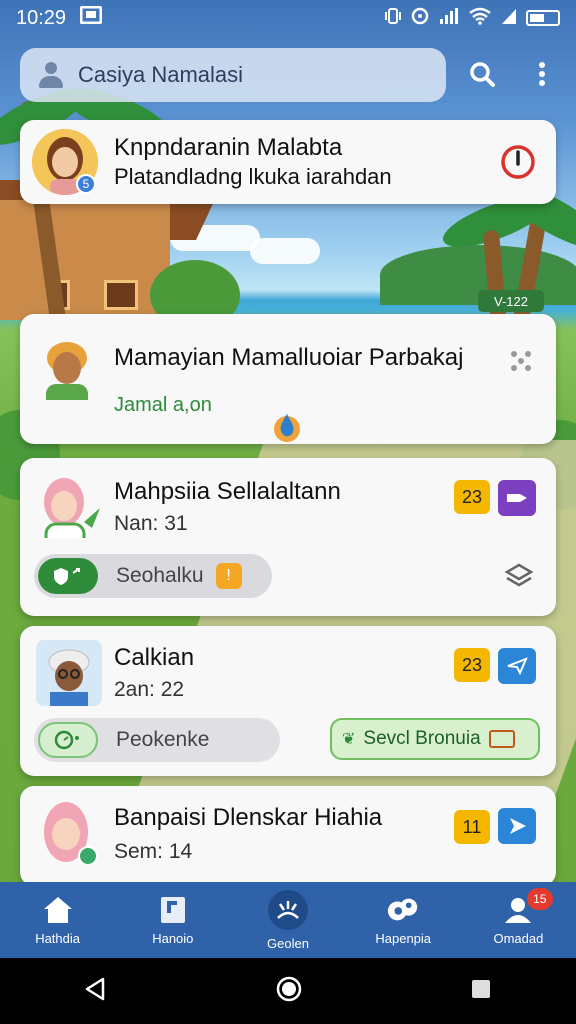 The width and height of the screenshot is (576, 1024). I want to click on card-subtitle: Nan: 31, so click(151, 523).